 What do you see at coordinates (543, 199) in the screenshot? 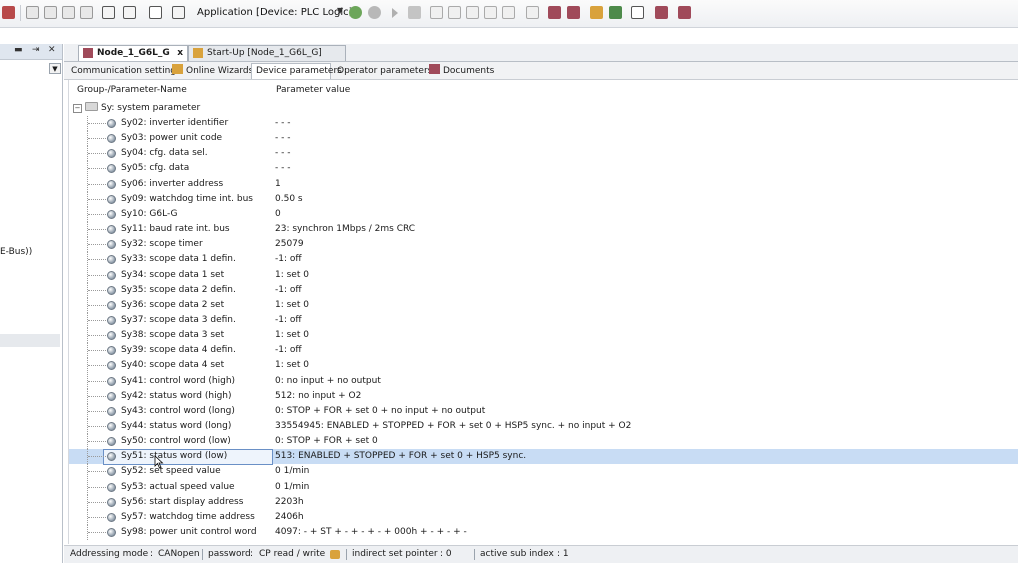
I see `table-row: Sy09: watchdog time int. bus 0.50 s` at bounding box center [543, 199].